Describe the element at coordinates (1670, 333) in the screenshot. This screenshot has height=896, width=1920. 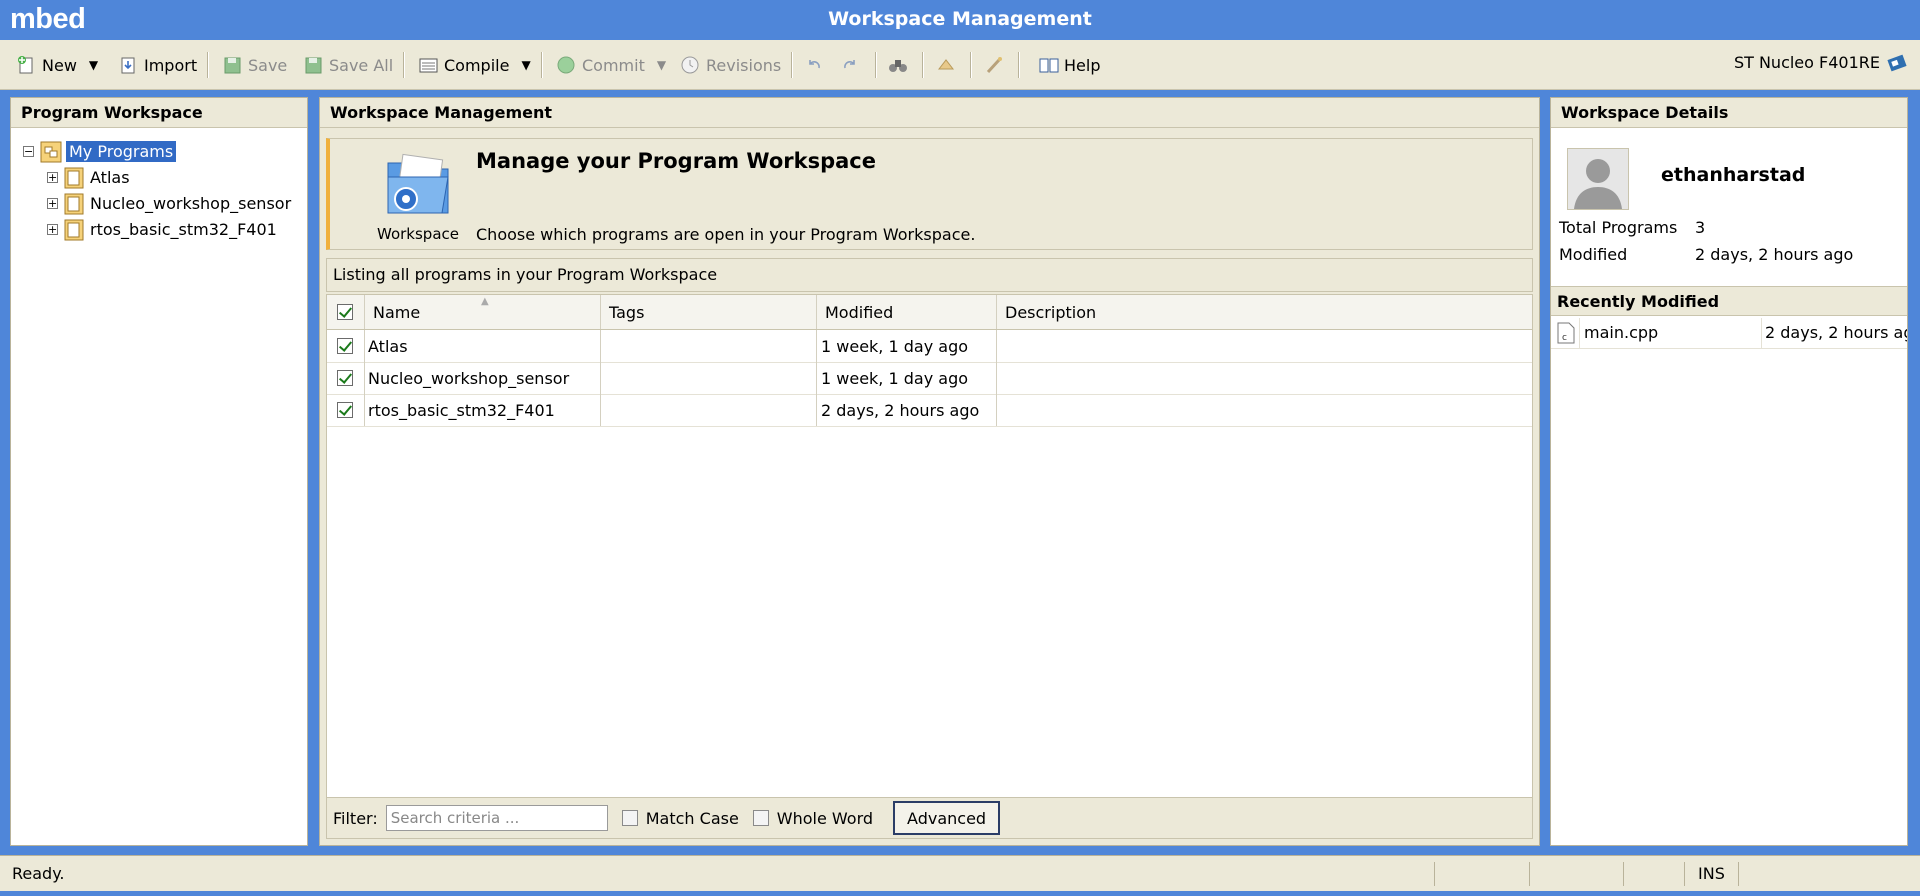
I see `recent-file-name: main.cpp` at that location.